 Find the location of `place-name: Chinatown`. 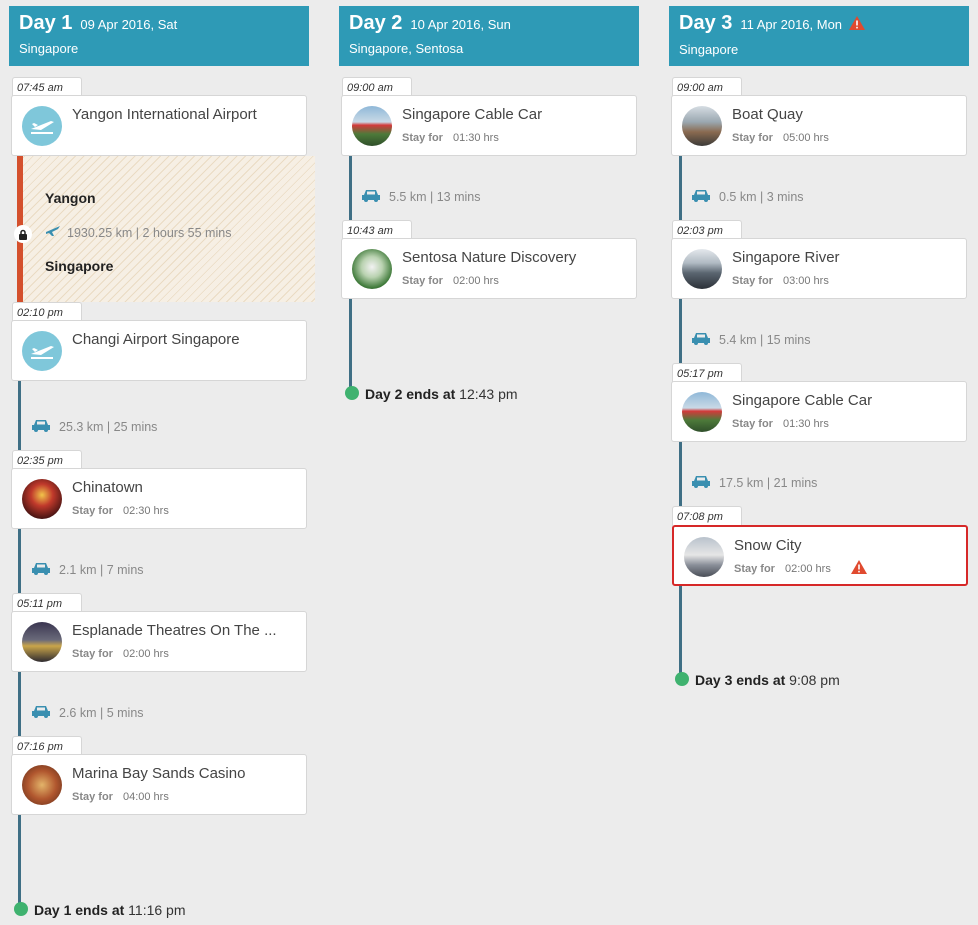

place-name: Chinatown is located at coordinates (107, 487).